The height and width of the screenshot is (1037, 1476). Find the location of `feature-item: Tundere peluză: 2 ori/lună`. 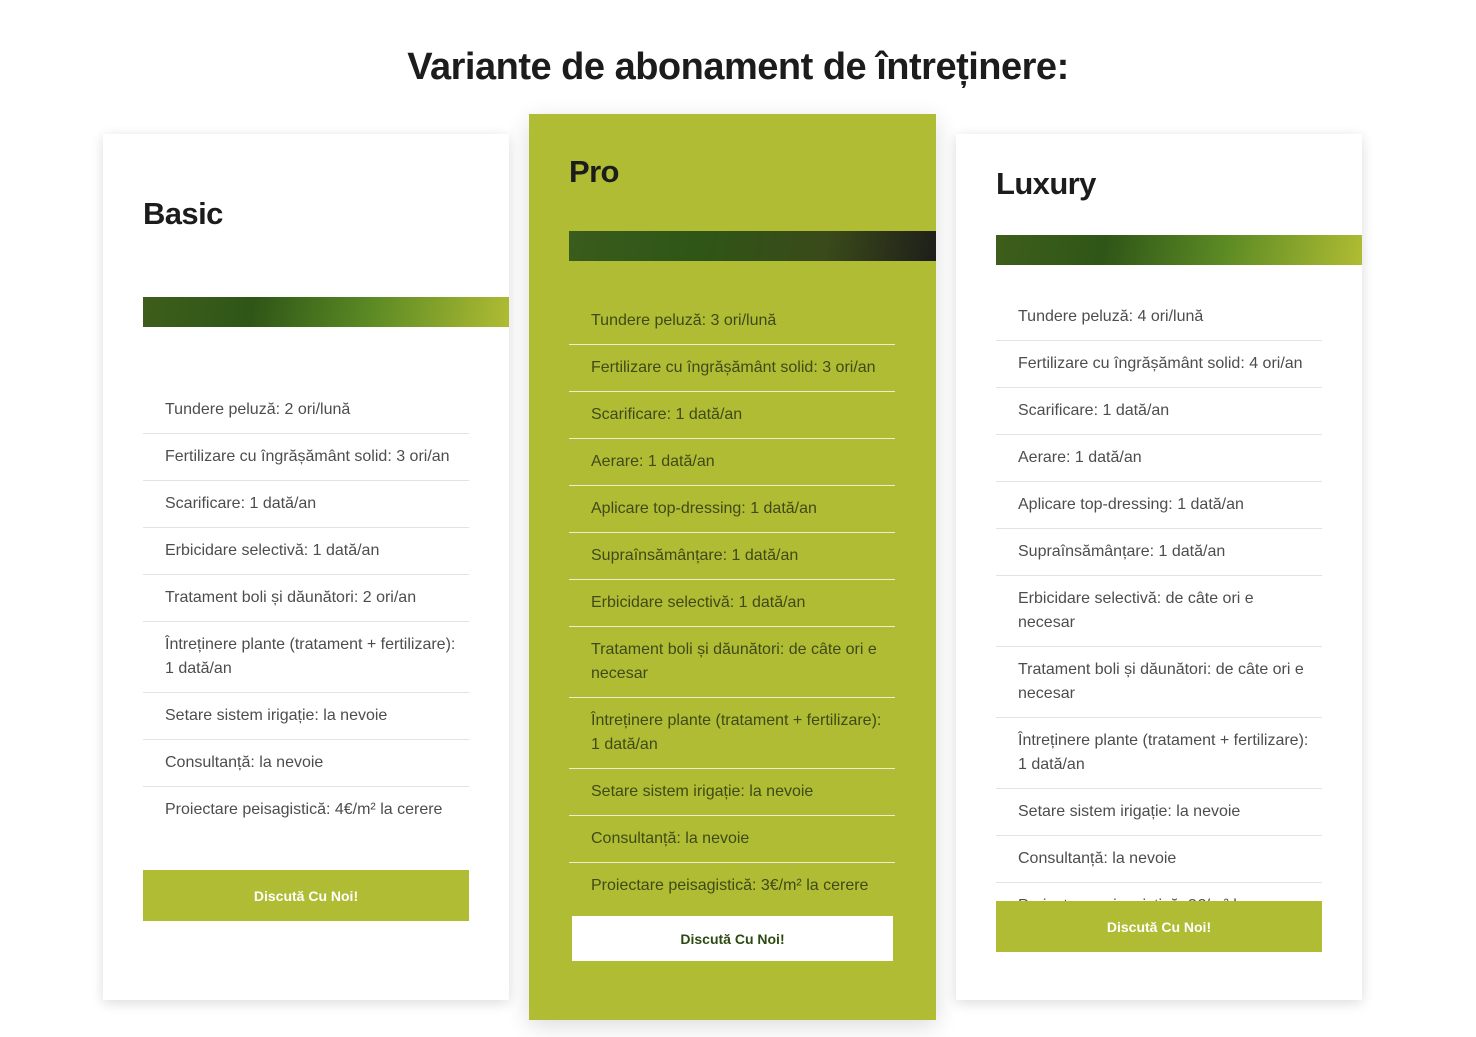

feature-item: Tundere peluză: 2 ori/lună is located at coordinates (306, 410).